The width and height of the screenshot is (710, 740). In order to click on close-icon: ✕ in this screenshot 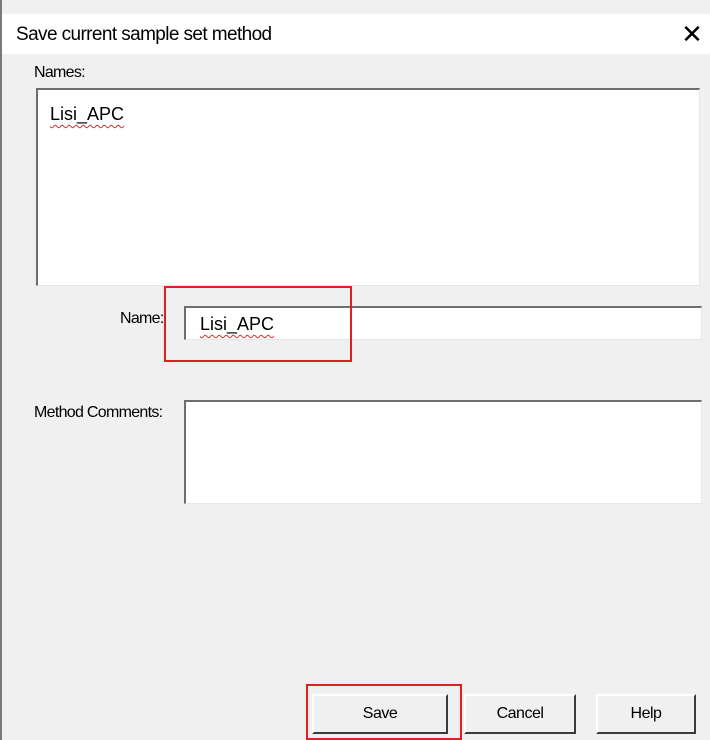, I will do `click(692, 34)`.